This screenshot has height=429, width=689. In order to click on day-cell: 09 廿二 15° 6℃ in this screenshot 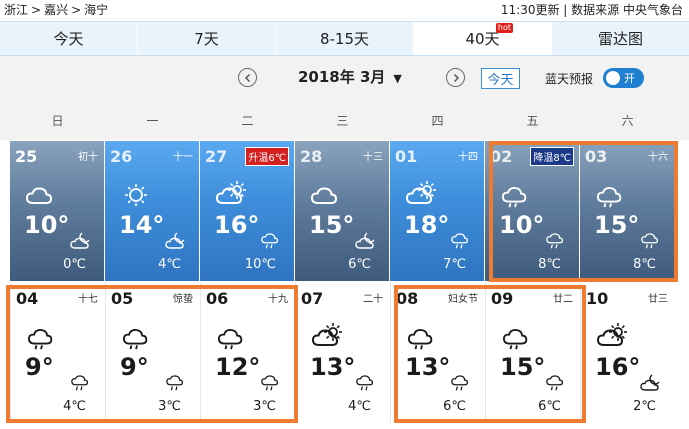, I will do `click(532, 353)`.